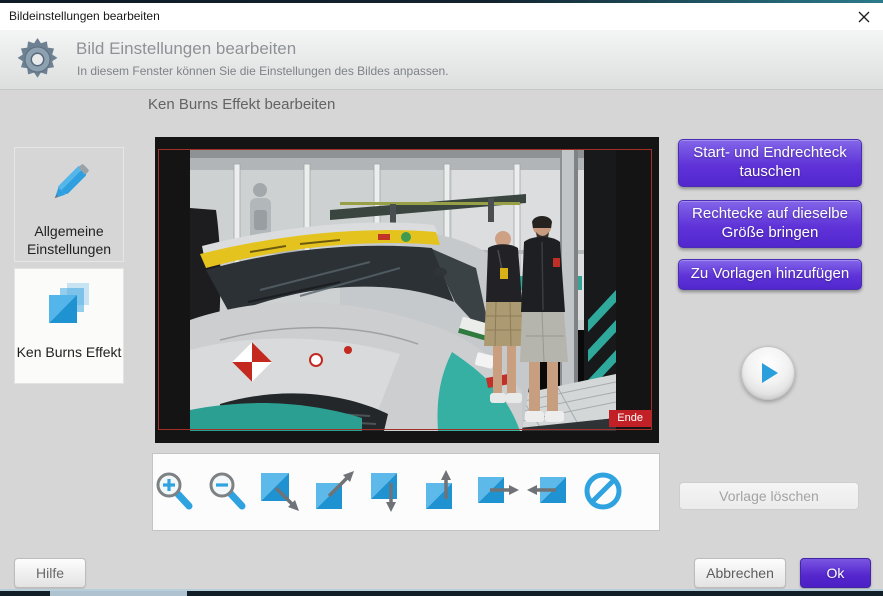  I want to click on layers-icon, so click(69, 307).